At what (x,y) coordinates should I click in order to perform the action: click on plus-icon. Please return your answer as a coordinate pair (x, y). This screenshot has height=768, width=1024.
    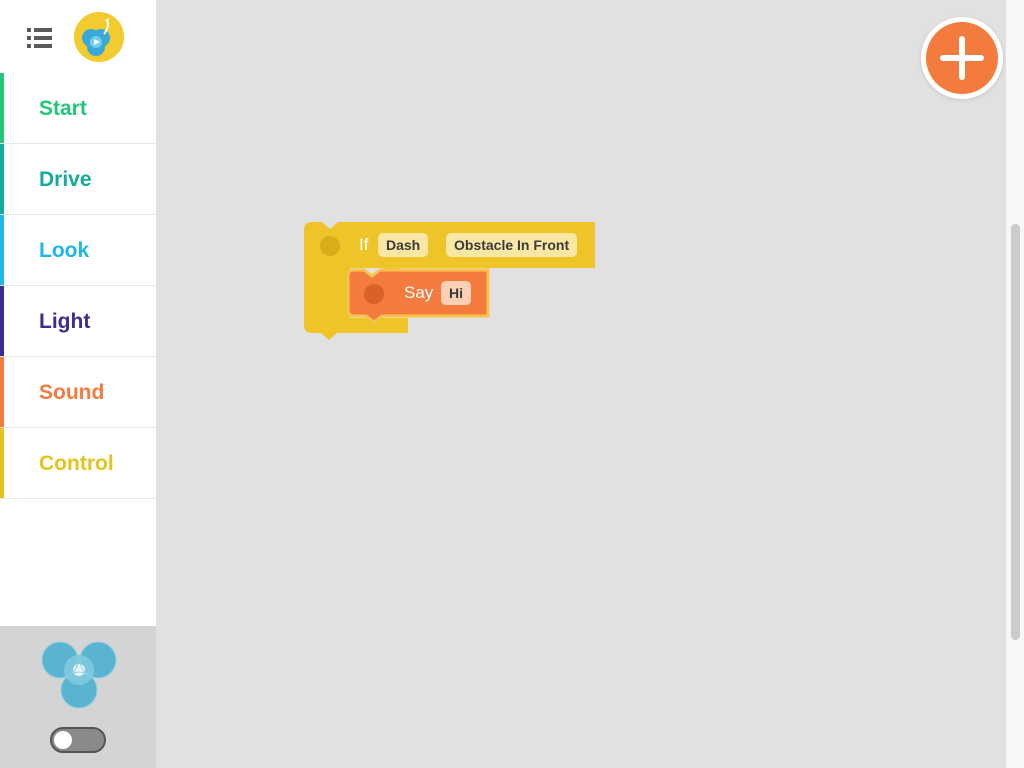
    Looking at the image, I should click on (962, 58).